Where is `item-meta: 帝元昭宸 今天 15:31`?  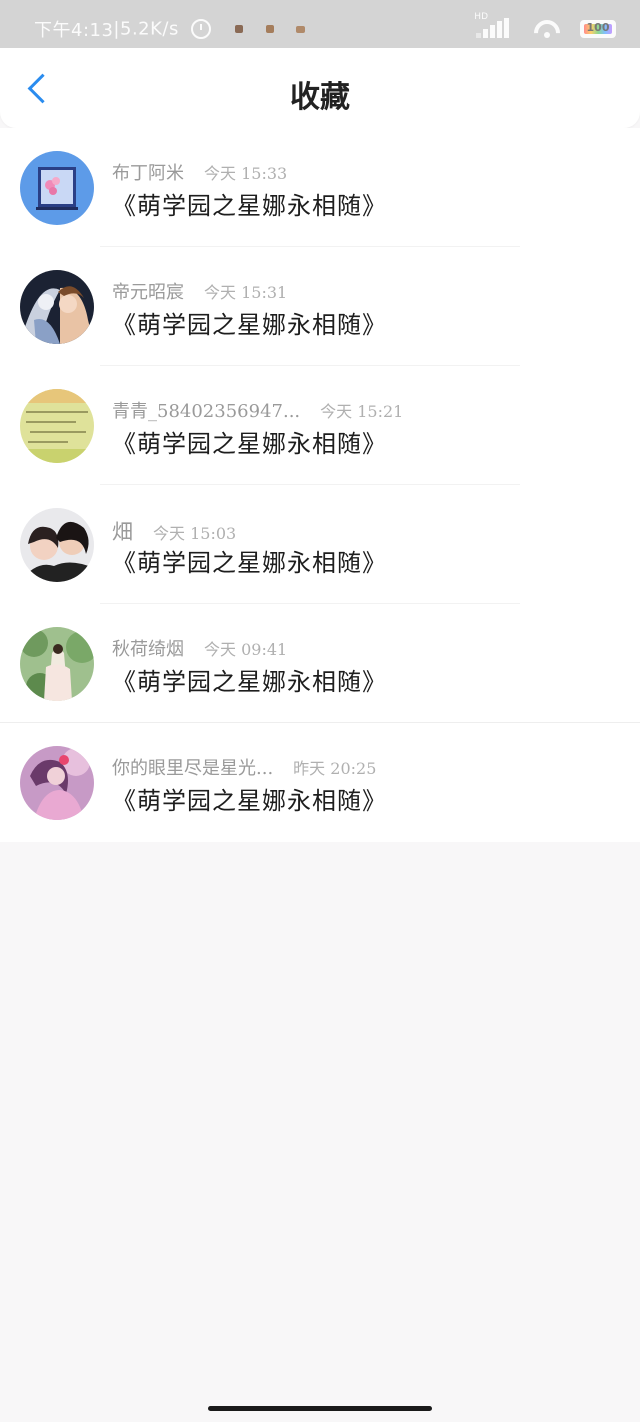 item-meta: 帝元昭宸 今天 15:31 is located at coordinates (199, 291).